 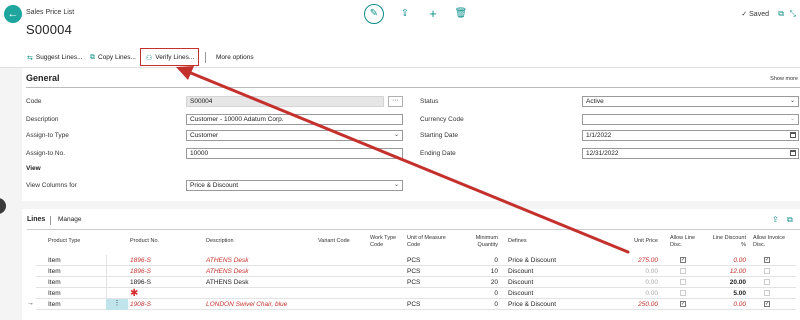 What do you see at coordinates (776, 242) in the screenshot?
I see `col-allow-invoice-disc: Allow Invoice Disc.` at bounding box center [776, 242].